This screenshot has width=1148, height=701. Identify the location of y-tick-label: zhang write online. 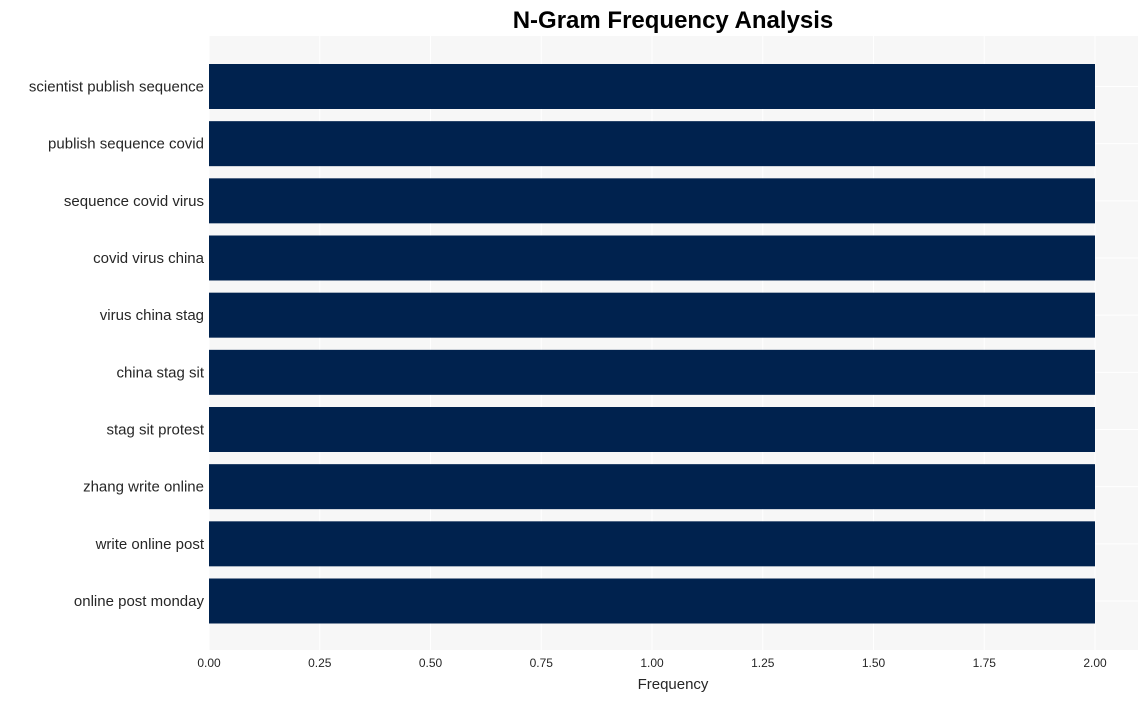
(143, 487).